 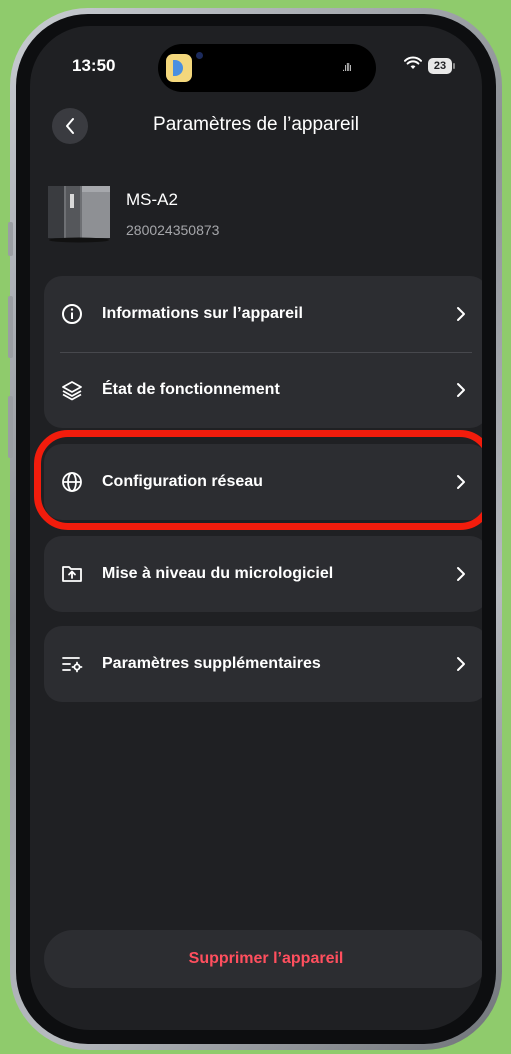 What do you see at coordinates (263, 959) in the screenshot?
I see `delete-device-button: Supprimer l’appareil` at bounding box center [263, 959].